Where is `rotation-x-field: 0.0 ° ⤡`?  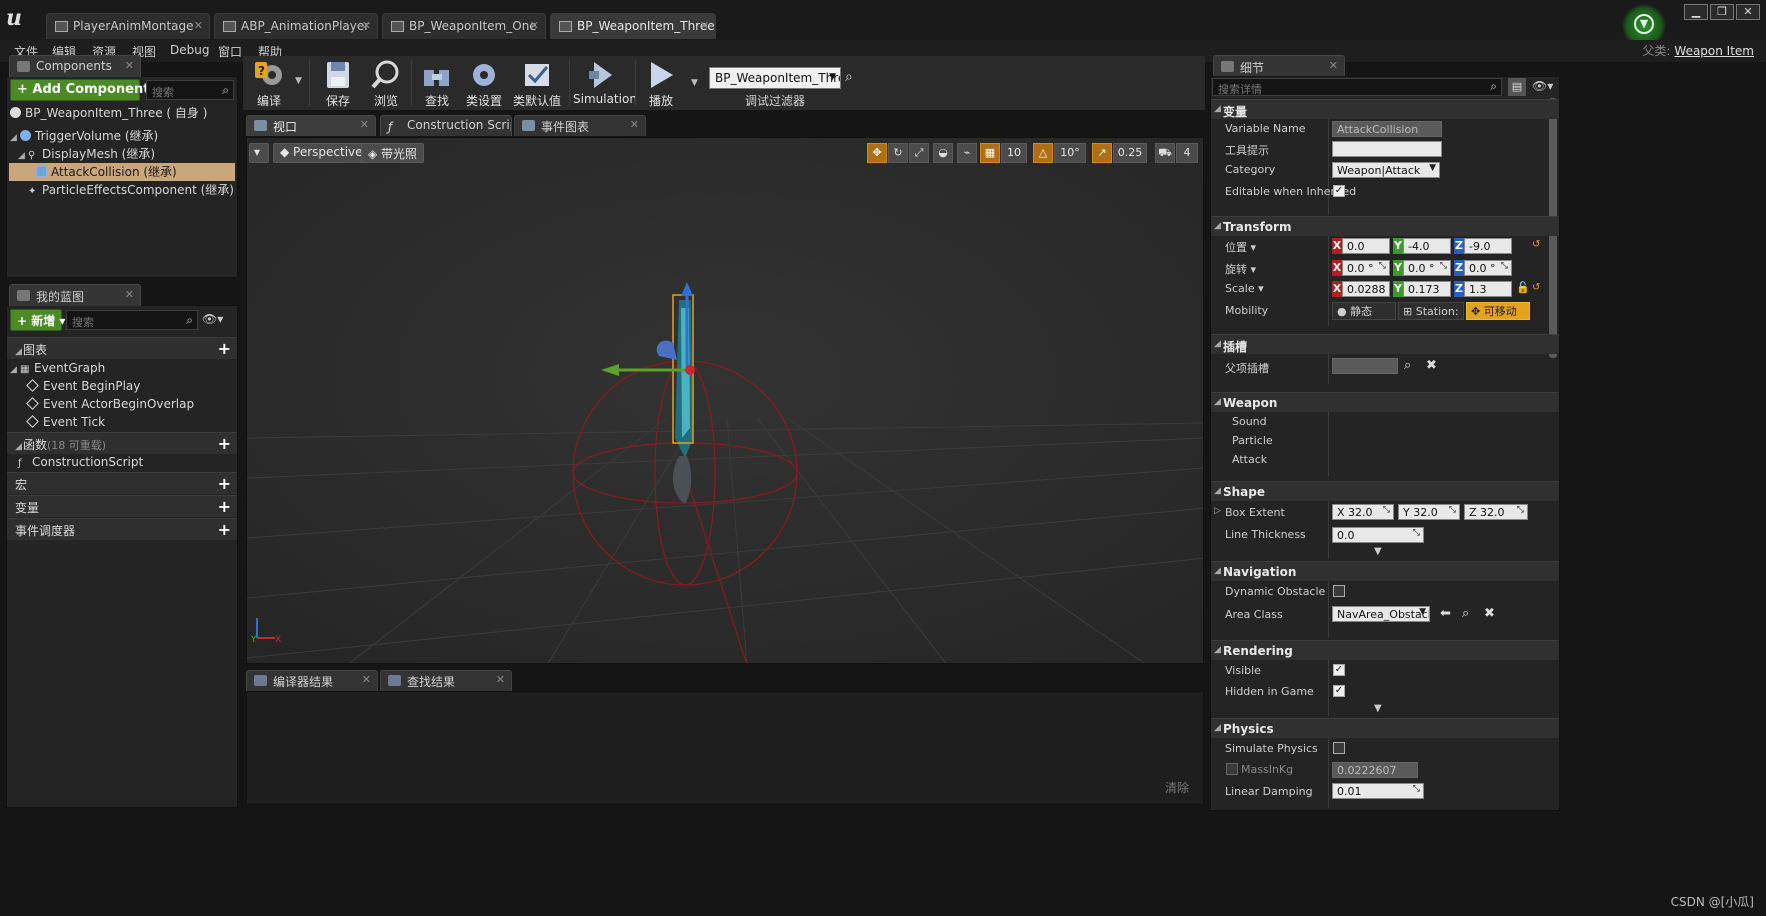 rotation-x-field: 0.0 ° ⤡ is located at coordinates (1366, 268).